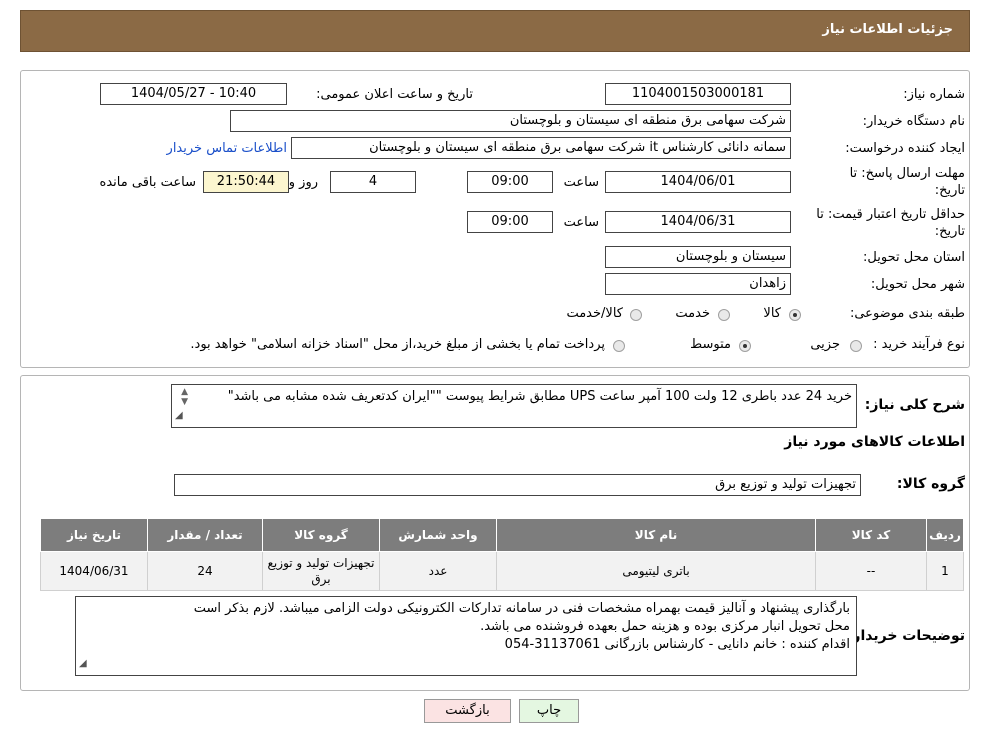 The image size is (985, 744). What do you see at coordinates (871, 571) in the screenshot?
I see `cell-item-code: --` at bounding box center [871, 571].